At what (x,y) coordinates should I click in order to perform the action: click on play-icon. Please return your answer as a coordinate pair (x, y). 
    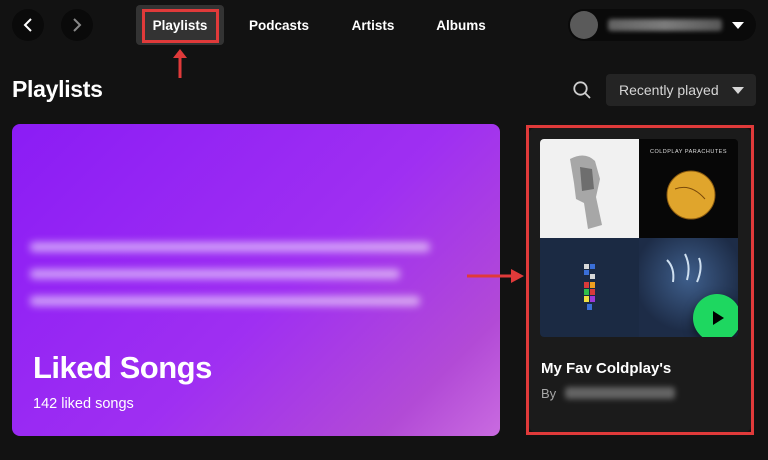
    Looking at the image, I should click on (718, 318).